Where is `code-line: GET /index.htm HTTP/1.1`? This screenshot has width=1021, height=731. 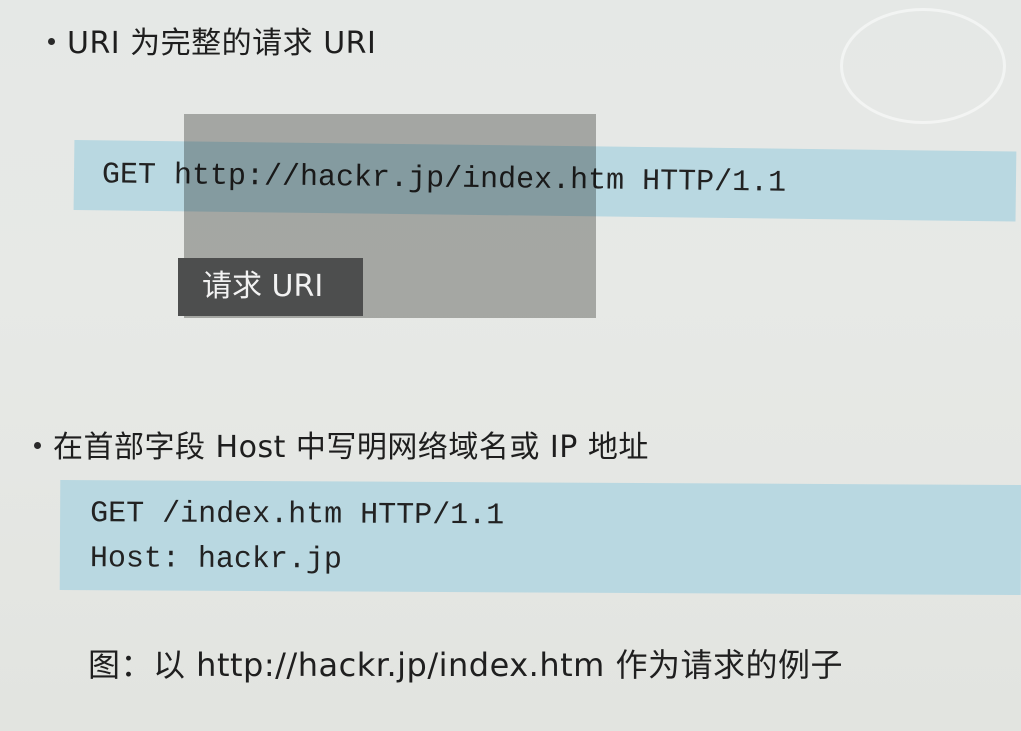 code-line: GET /index.htm HTTP/1.1 is located at coordinates (297, 515).